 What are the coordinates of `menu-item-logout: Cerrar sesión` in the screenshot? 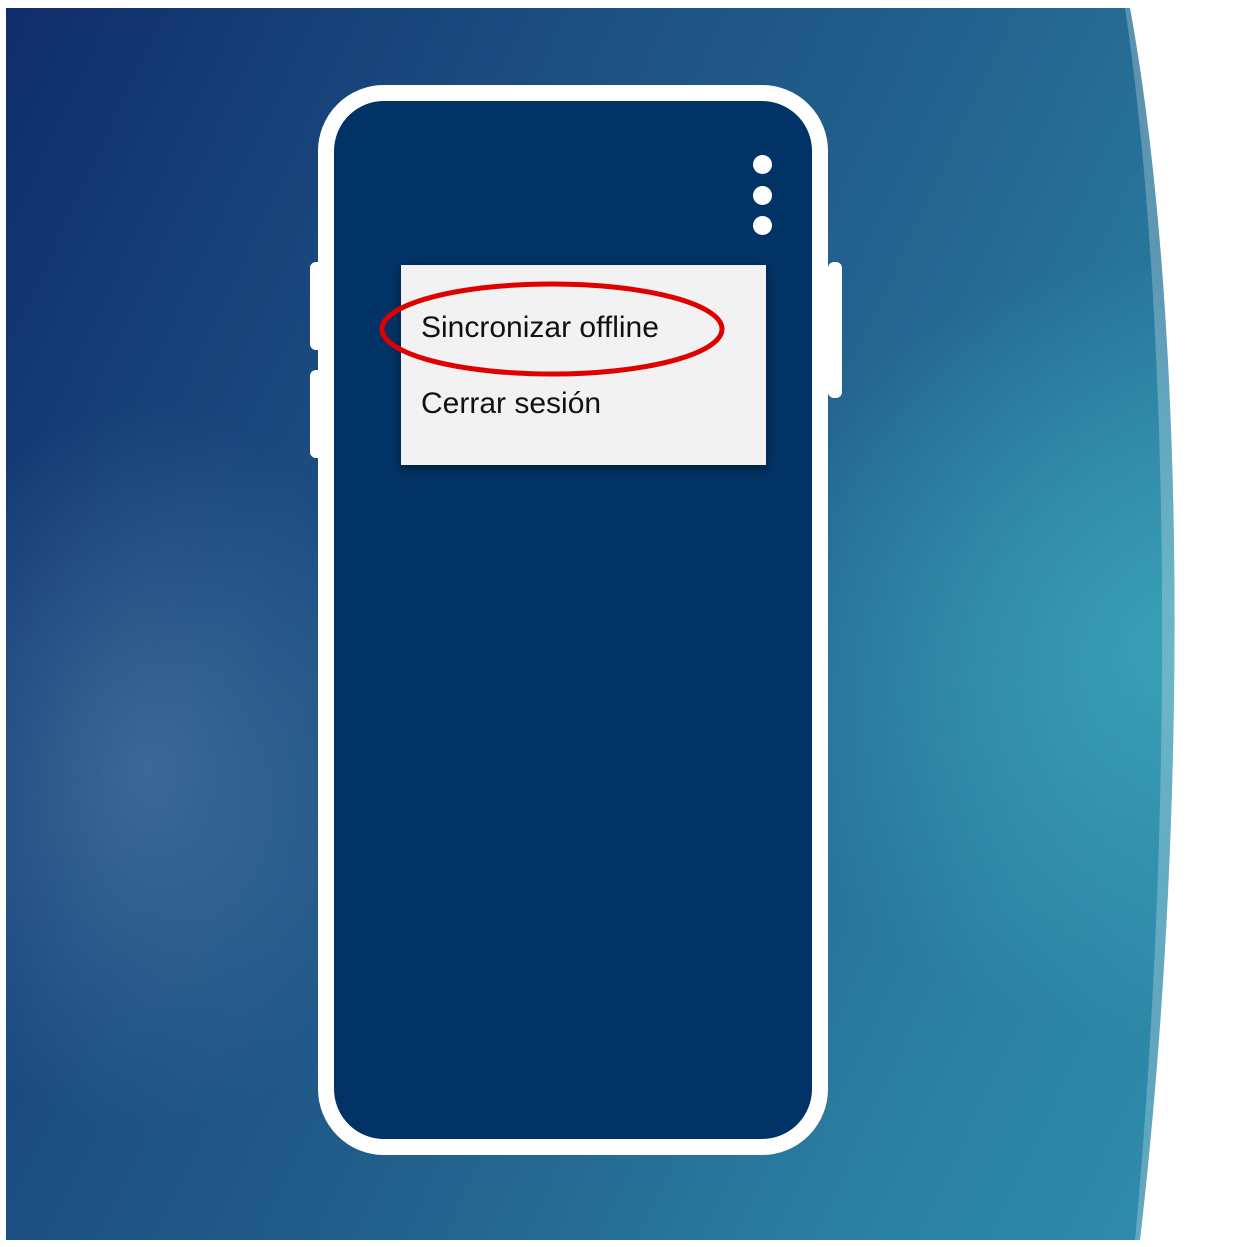 It's located at (511, 404).